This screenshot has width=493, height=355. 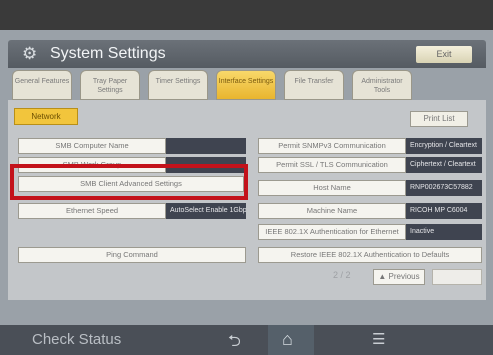 I want to click on tab-interface-settings: Interface Settings, so click(x=246, y=85).